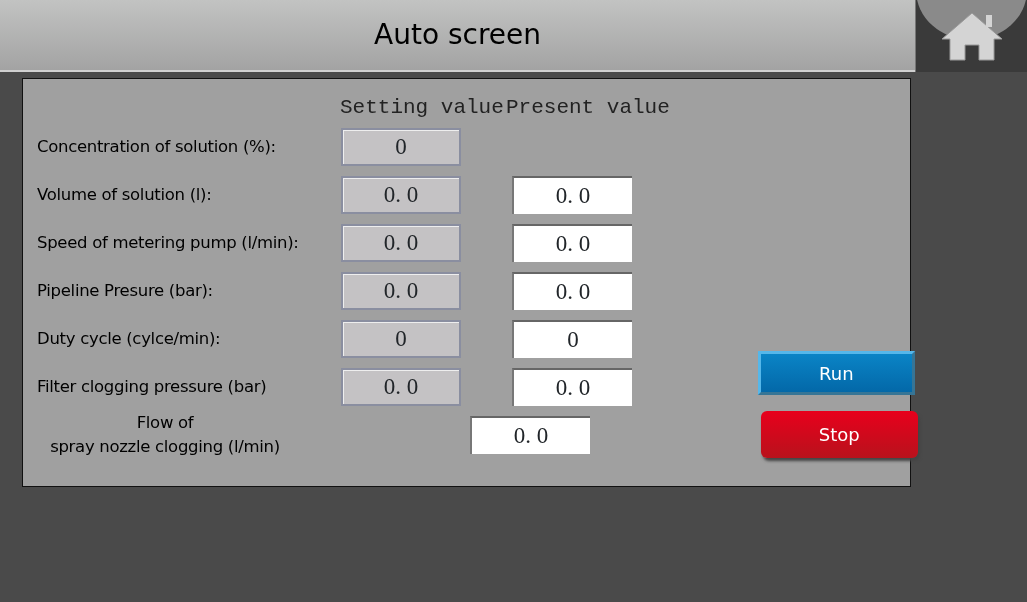 The height and width of the screenshot is (602, 1027). I want to click on field-label: Duty cycle (cylce/min):, so click(129, 338).